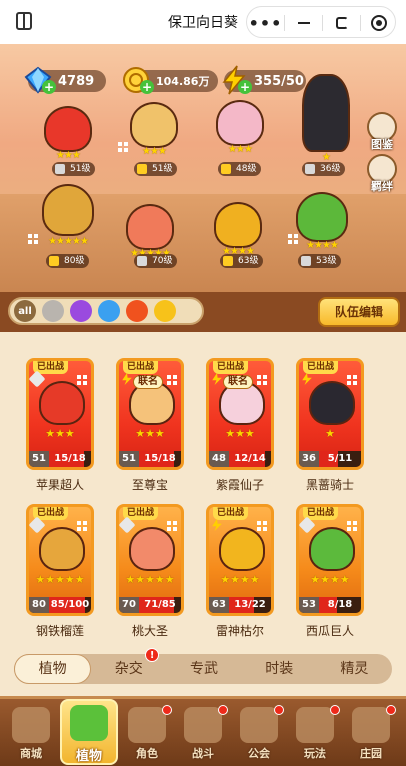 This screenshot has width=406, height=766. Describe the element at coordinates (242, 261) in the screenshot. I see `hero-level: 63级` at that location.